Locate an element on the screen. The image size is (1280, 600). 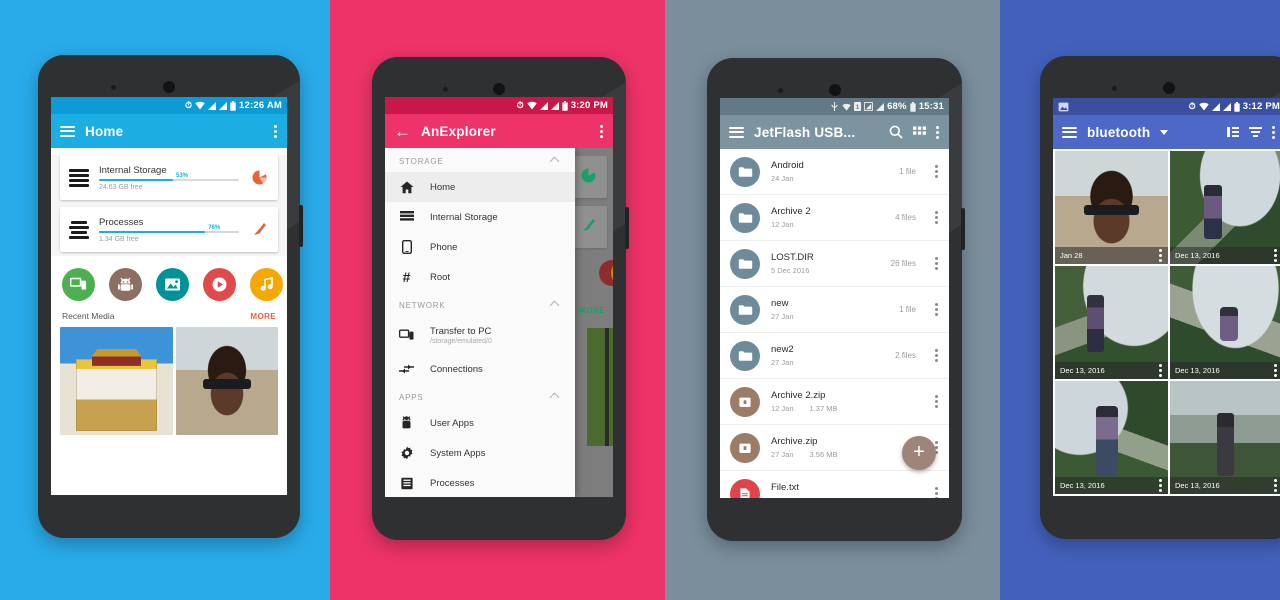
scrim-divider is located at coordinates (607, 387).